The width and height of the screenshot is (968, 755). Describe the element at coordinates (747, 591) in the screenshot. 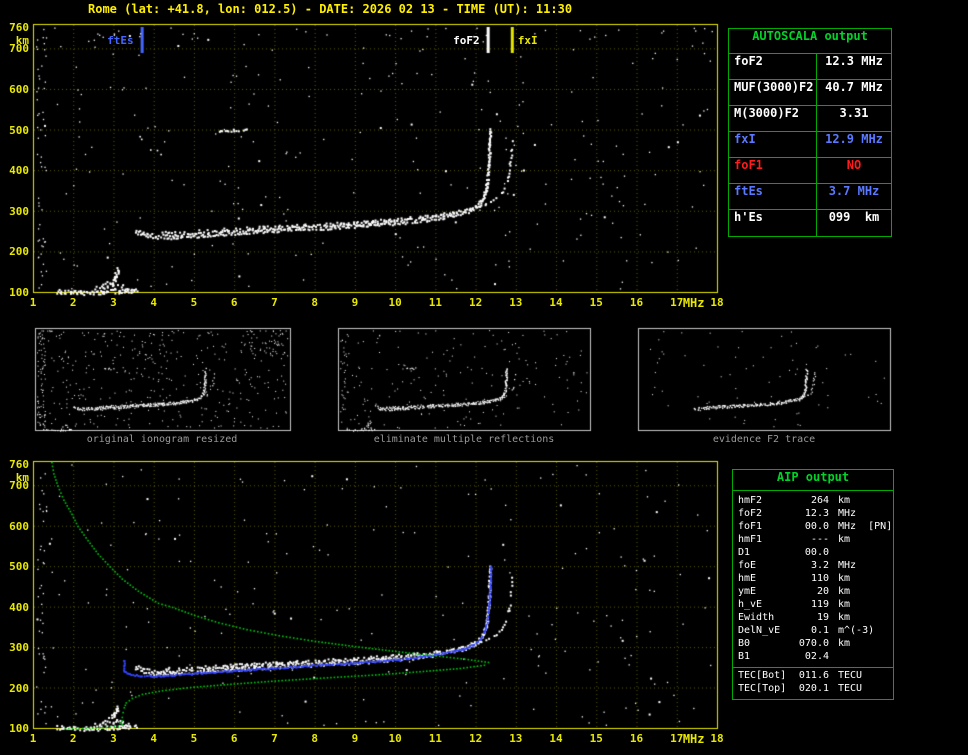

I see `aip-param-label: ymE` at that location.